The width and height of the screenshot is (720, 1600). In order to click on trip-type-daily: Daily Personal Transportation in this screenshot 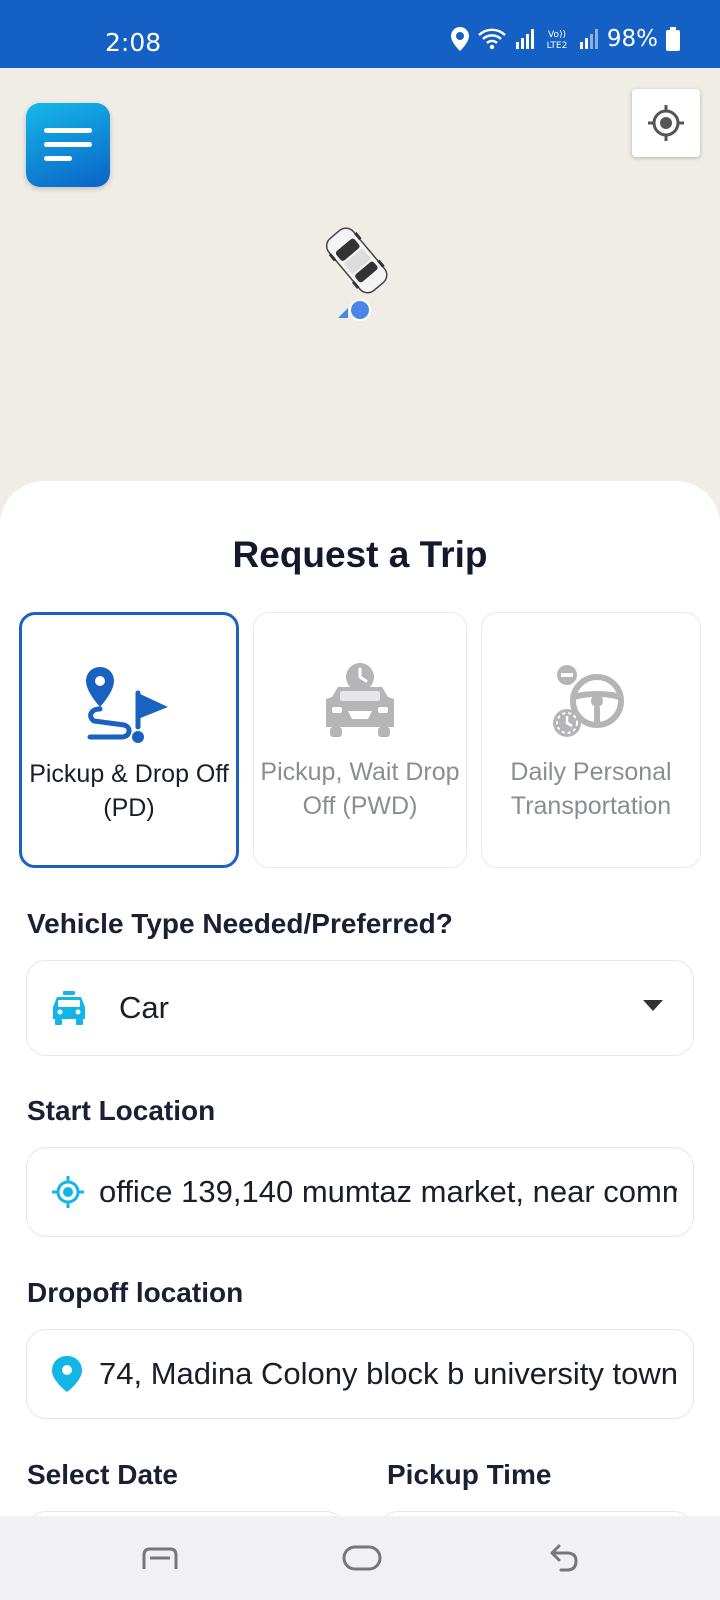, I will do `click(591, 740)`.